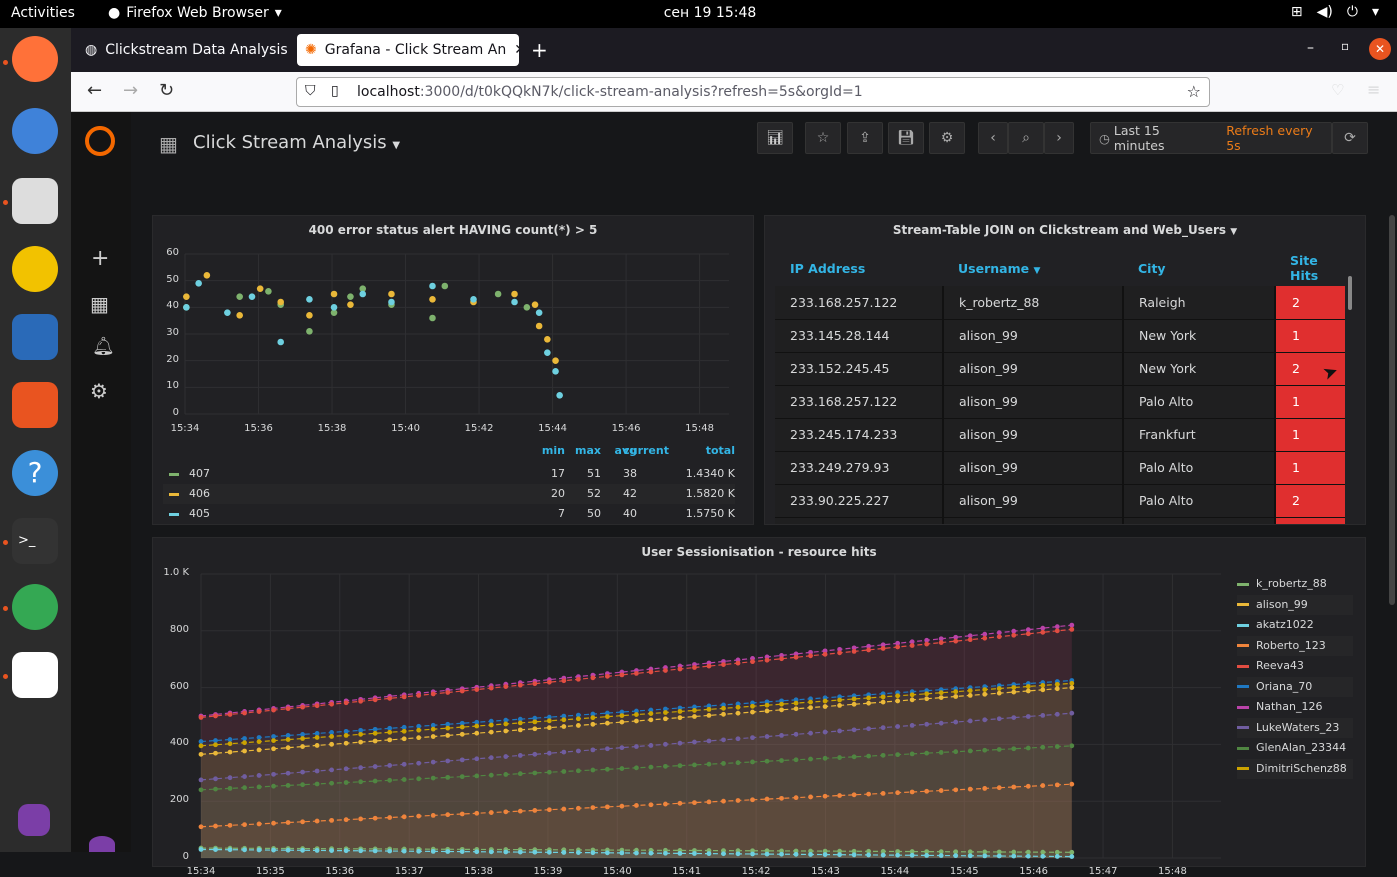  What do you see at coordinates (1060, 402) in the screenshot?
I see `table-row: 233.168.257.122 alison_99 Palo Alto 1` at bounding box center [1060, 402].